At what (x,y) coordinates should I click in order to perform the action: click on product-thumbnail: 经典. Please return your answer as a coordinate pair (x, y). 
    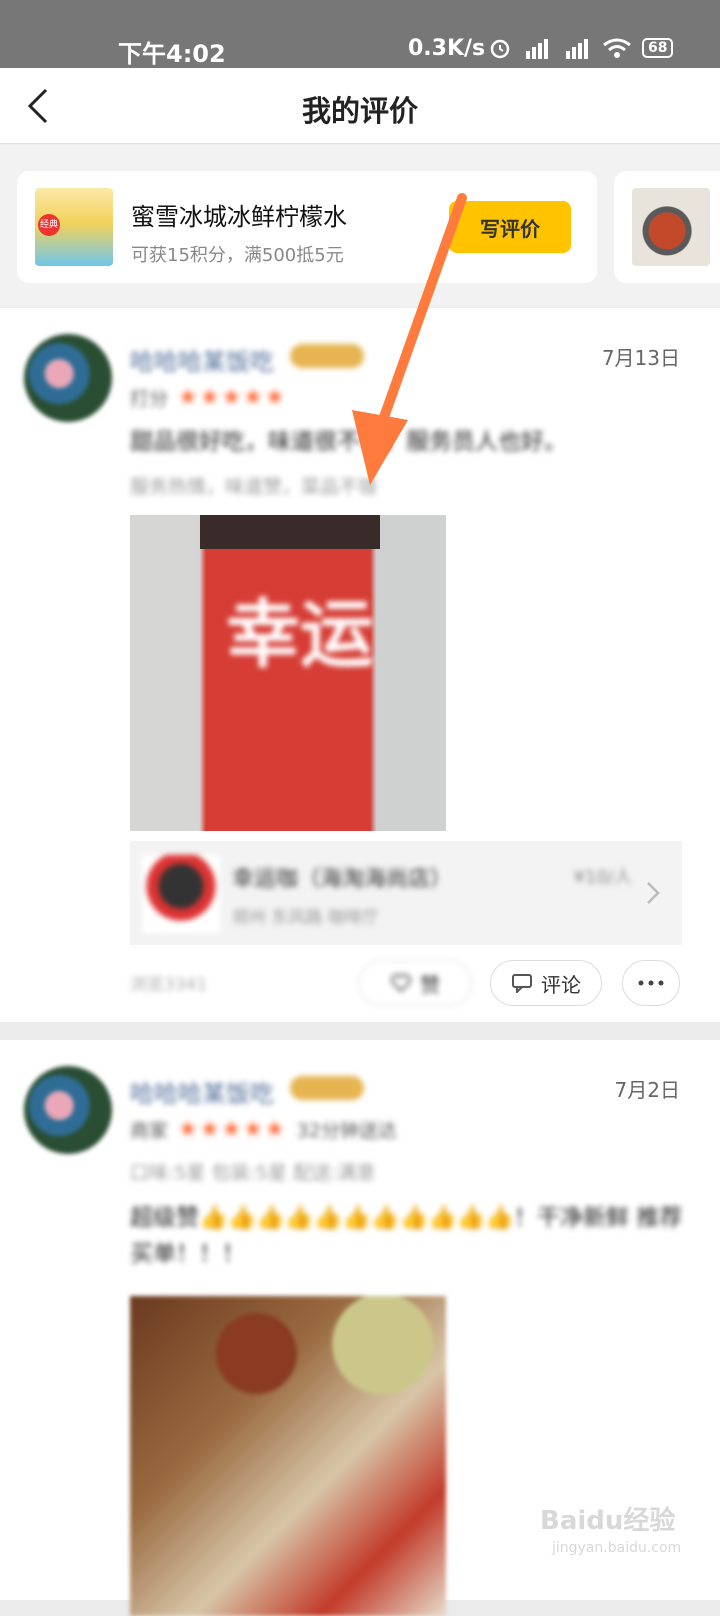
    Looking at the image, I should click on (74, 227).